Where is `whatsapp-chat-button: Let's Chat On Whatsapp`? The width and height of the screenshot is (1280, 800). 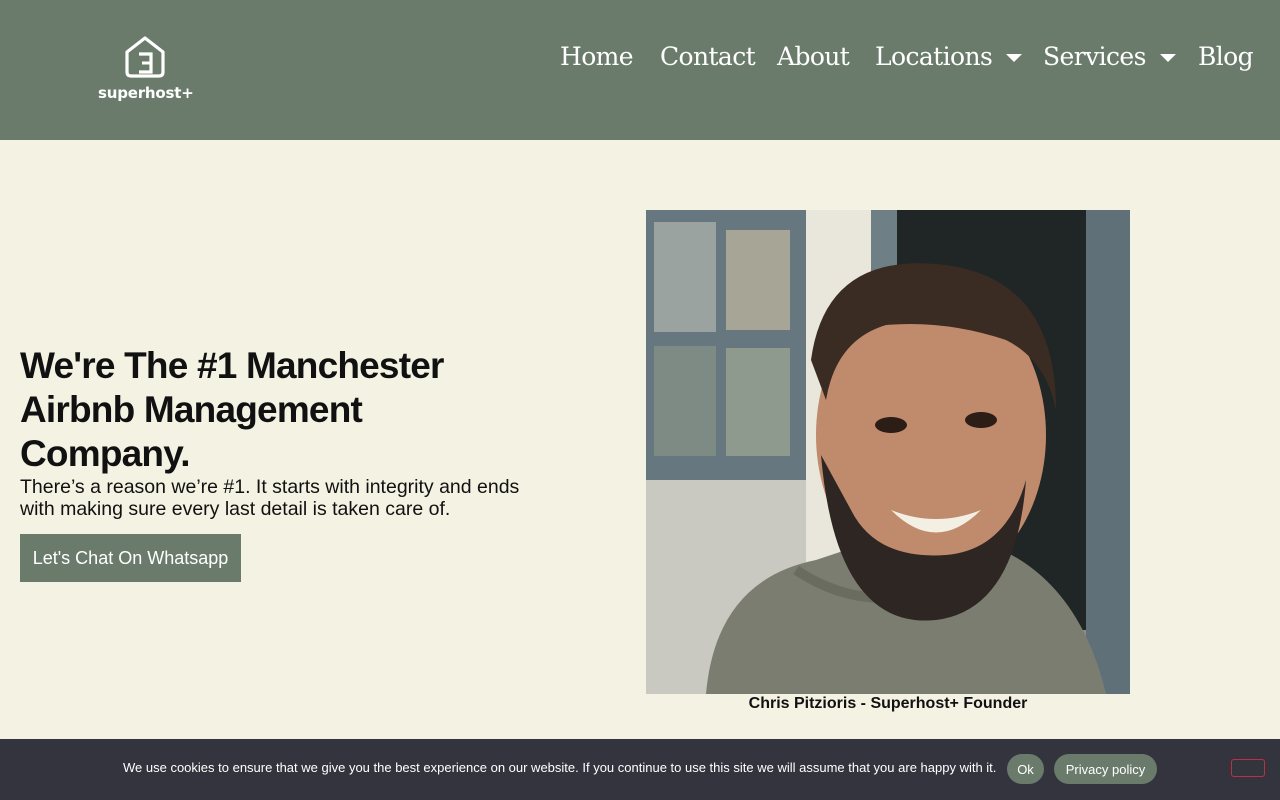 whatsapp-chat-button: Let's Chat On Whatsapp is located at coordinates (130, 558).